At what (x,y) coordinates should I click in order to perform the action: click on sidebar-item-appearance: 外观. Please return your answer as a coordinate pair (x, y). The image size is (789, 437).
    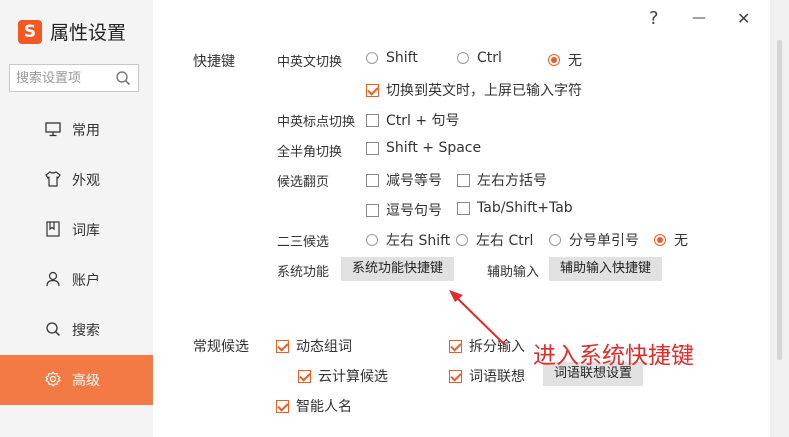
    Looking at the image, I should click on (76, 180).